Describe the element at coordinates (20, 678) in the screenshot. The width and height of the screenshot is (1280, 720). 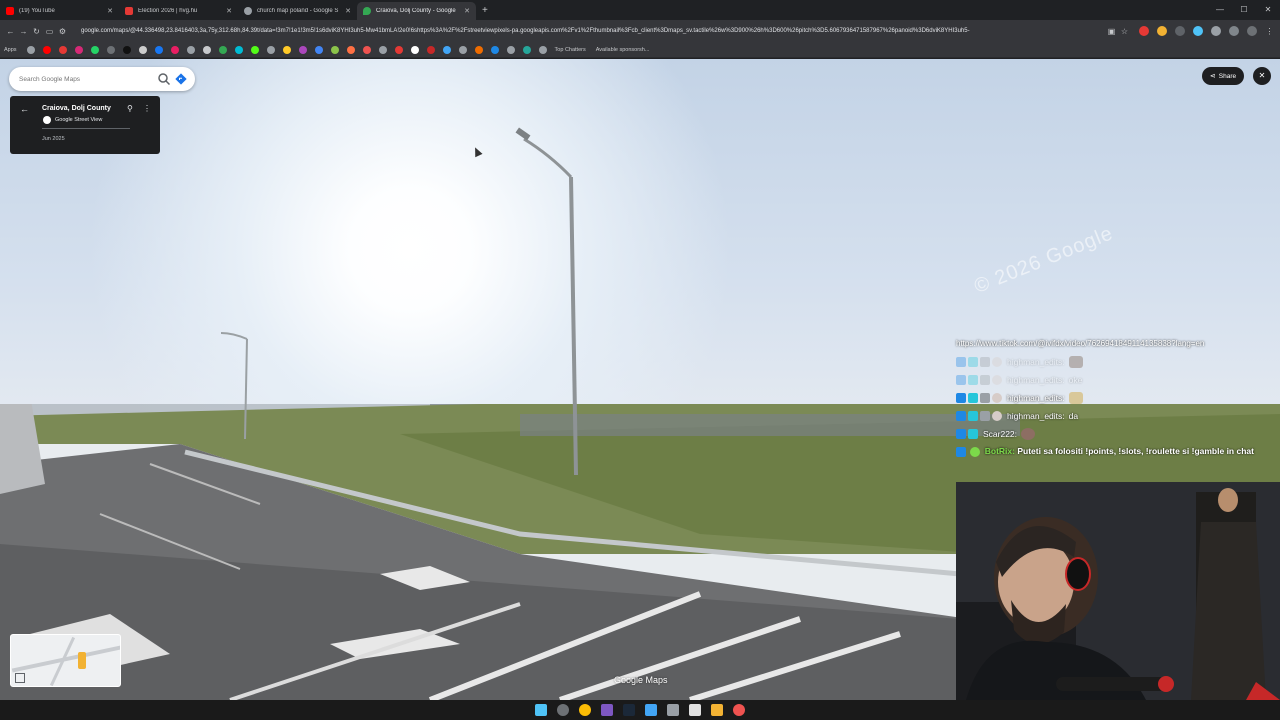
I see `expand-map-icon` at that location.